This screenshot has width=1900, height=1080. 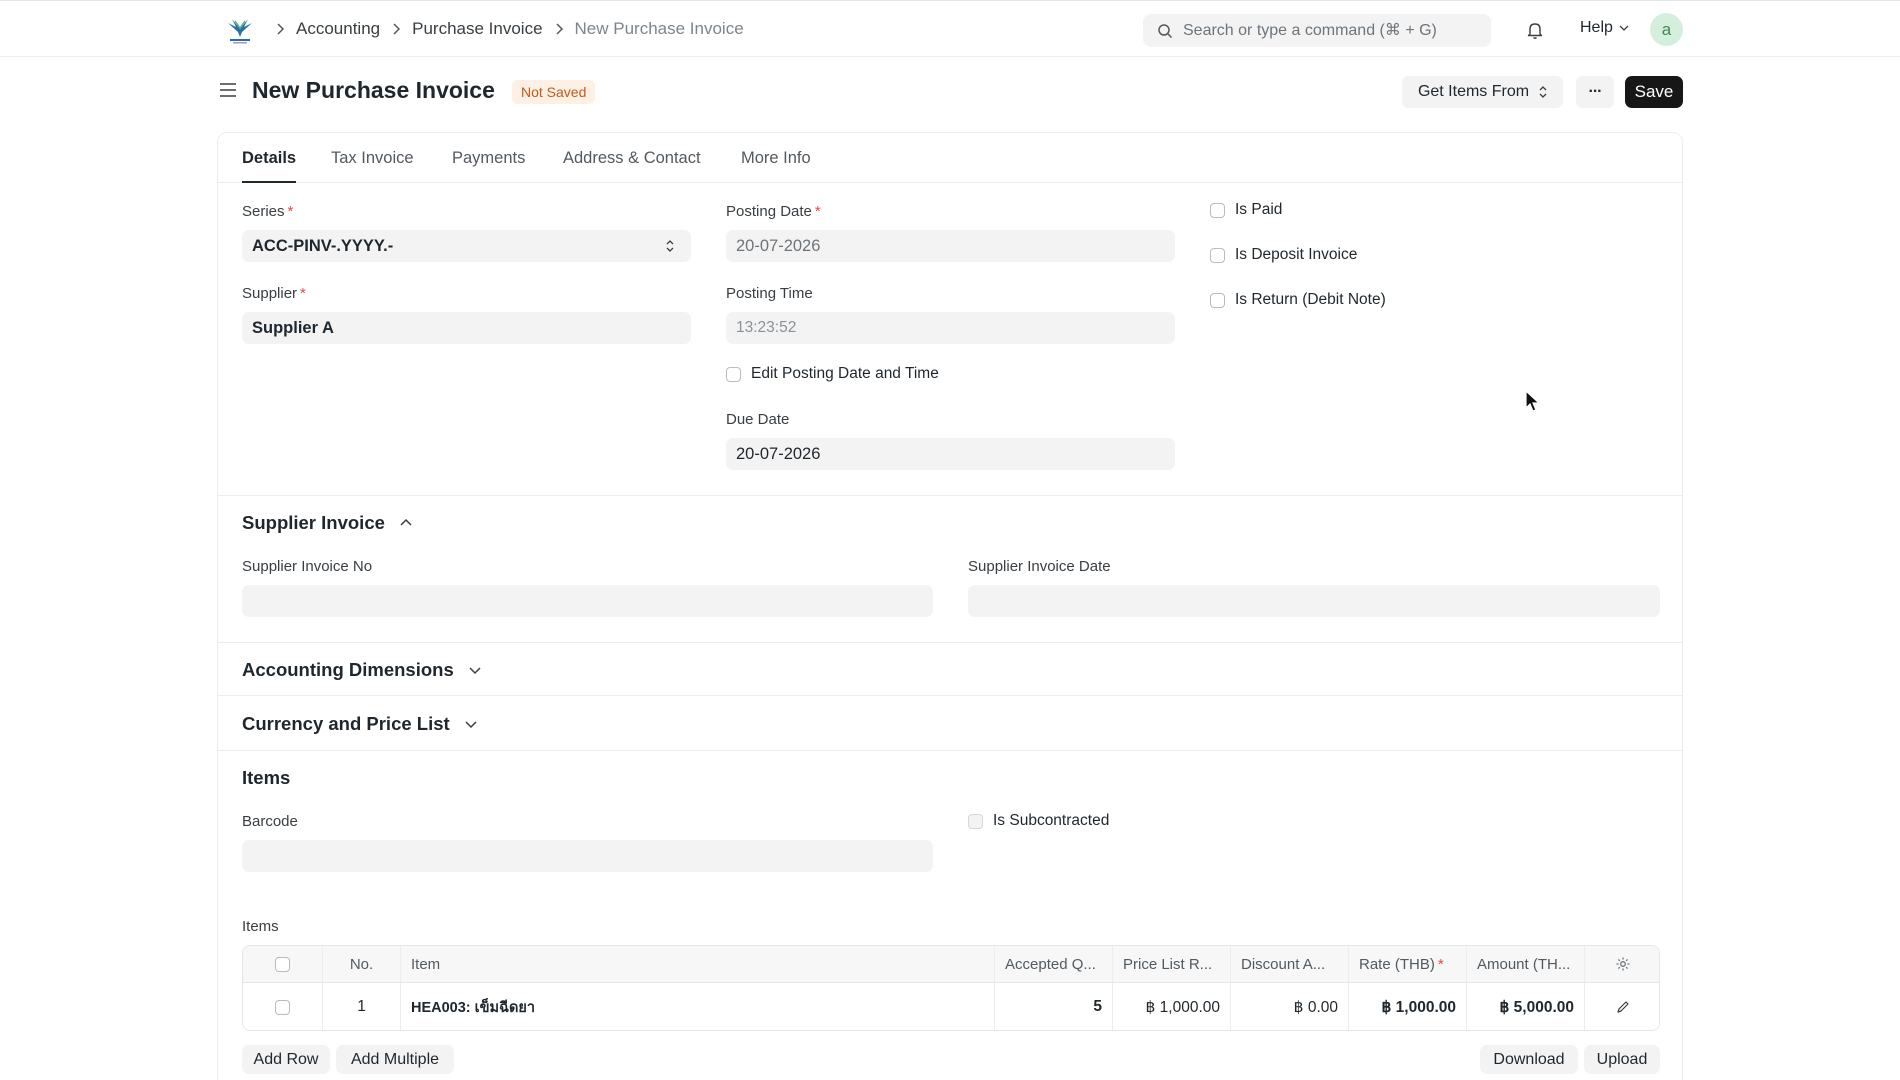 What do you see at coordinates (975, 821) in the screenshot?
I see `is-subcontracted-checkbox` at bounding box center [975, 821].